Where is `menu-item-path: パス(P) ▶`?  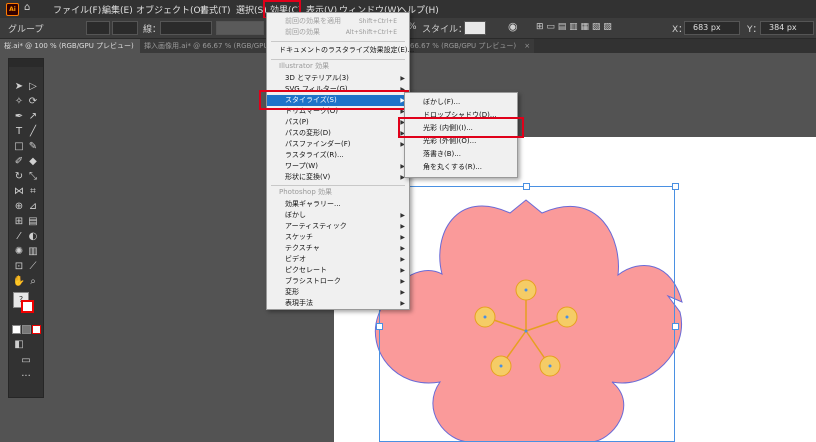
menu-item-path: パス(P) ▶ is located at coordinates (338, 122).